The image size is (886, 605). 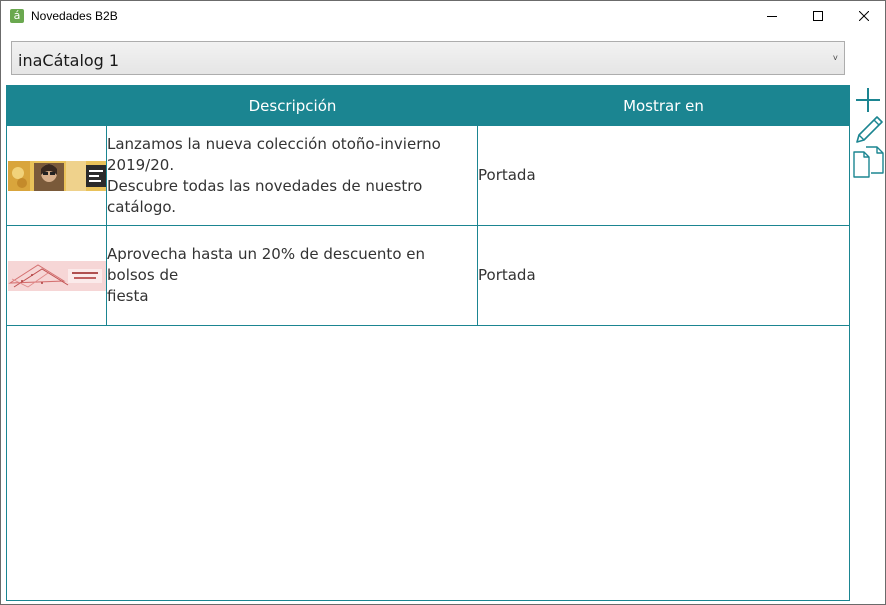 I want to click on autumn-collection-banner-image, so click(x=56, y=175).